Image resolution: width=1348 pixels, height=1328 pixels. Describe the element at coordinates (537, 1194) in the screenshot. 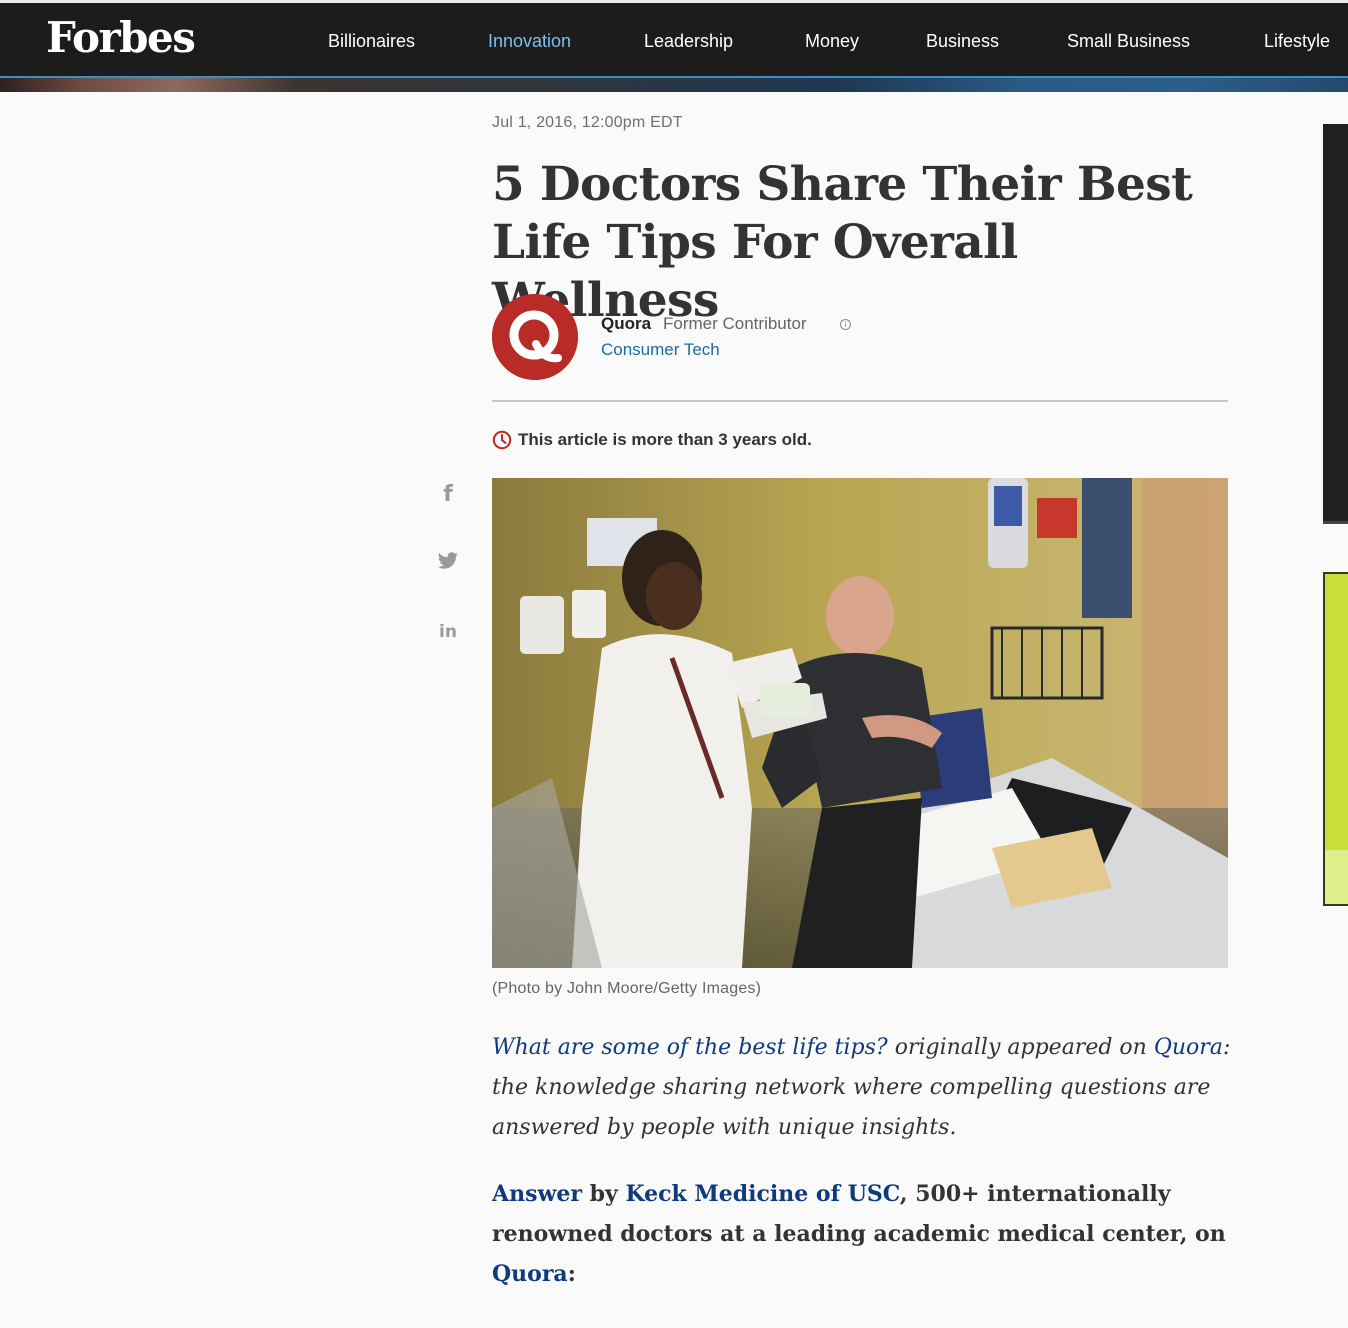

I see `answer-link: Answer` at that location.